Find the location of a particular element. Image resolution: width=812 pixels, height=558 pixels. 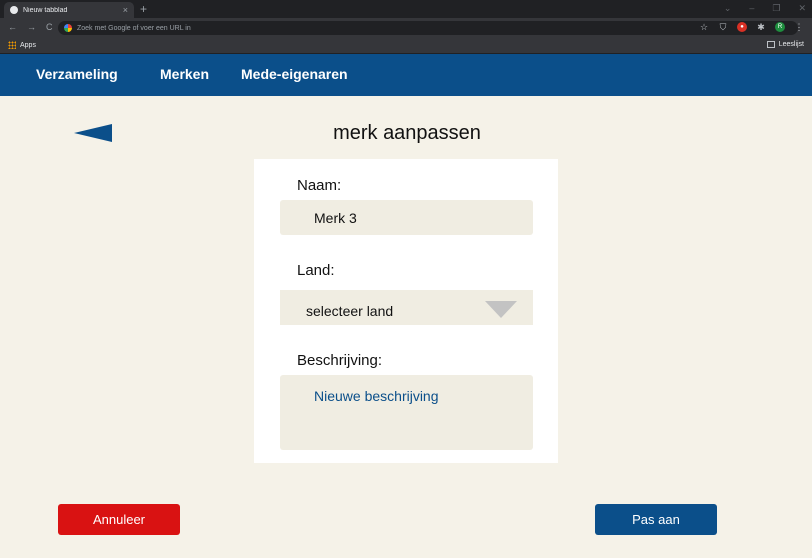

description-label: Beschrijving: is located at coordinates (340, 360).